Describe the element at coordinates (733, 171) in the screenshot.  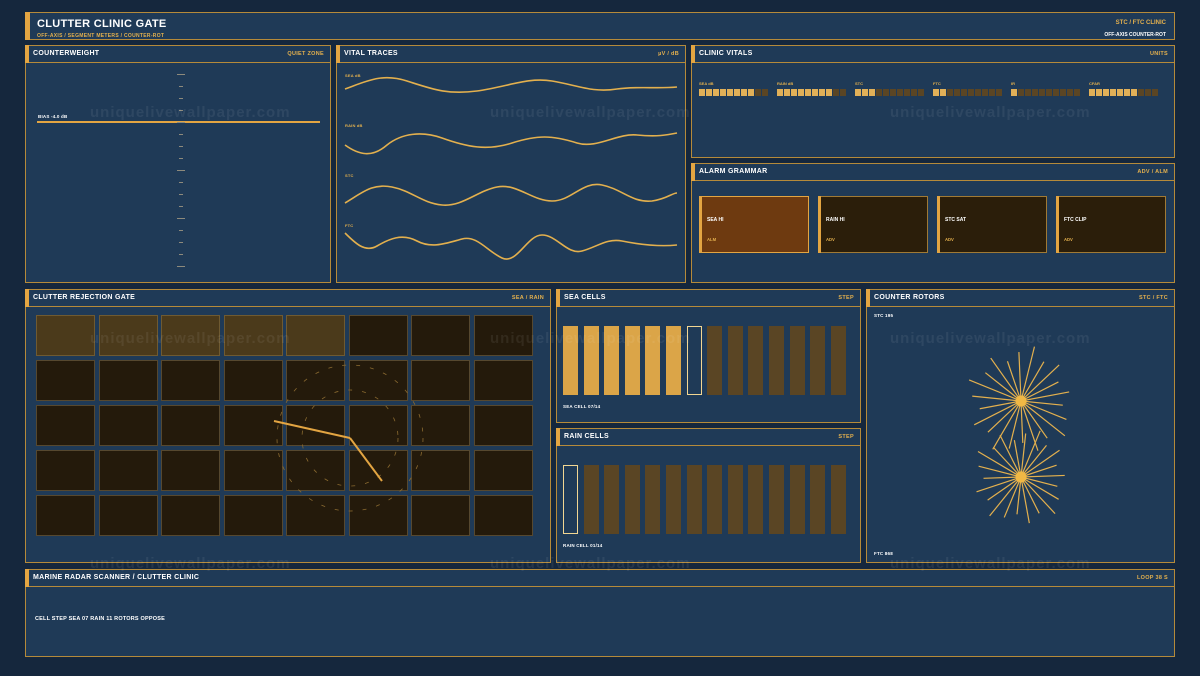
I see `panel-title: ALARM GRAMMAR` at that location.